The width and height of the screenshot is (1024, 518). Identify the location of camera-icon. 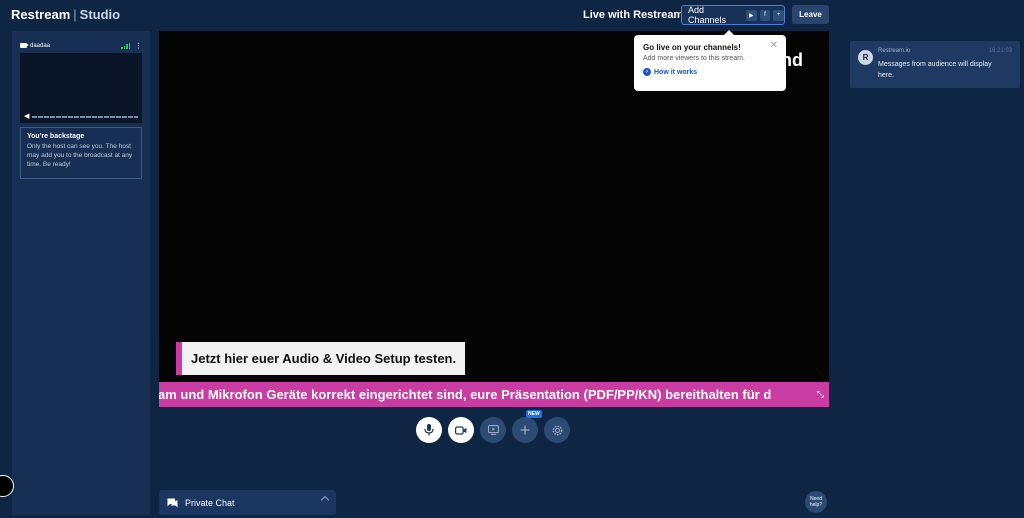
(24, 45).